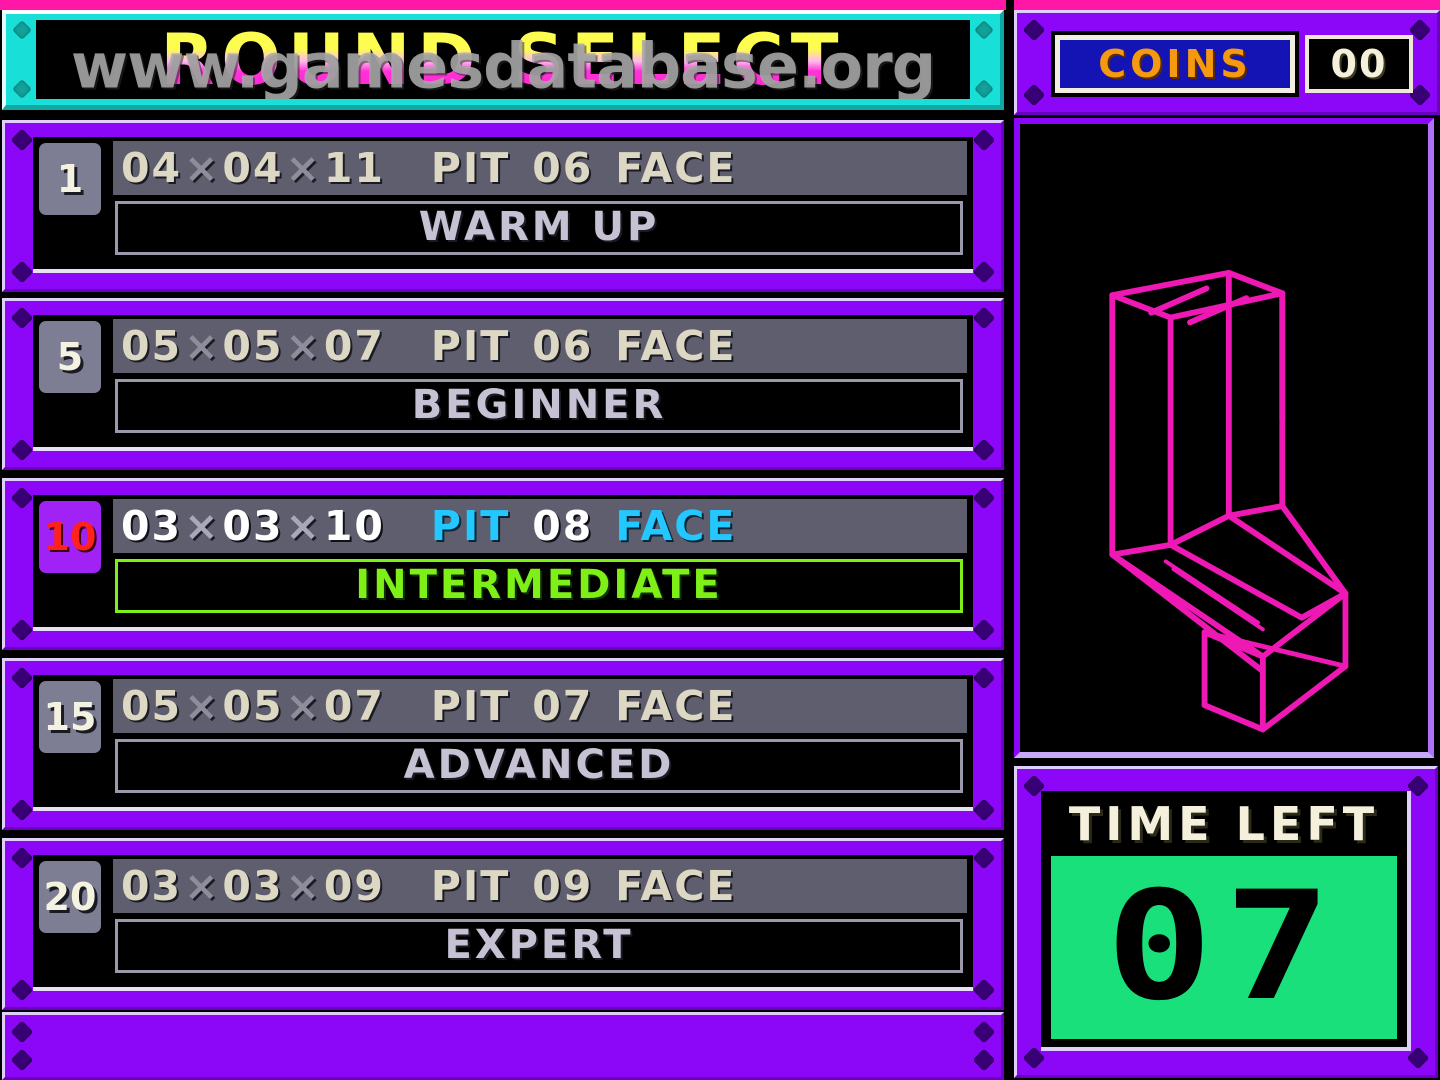 This screenshot has width=1440, height=1080. Describe the element at coordinates (70, 537) in the screenshot. I see `round-number-badge: 10` at that location.